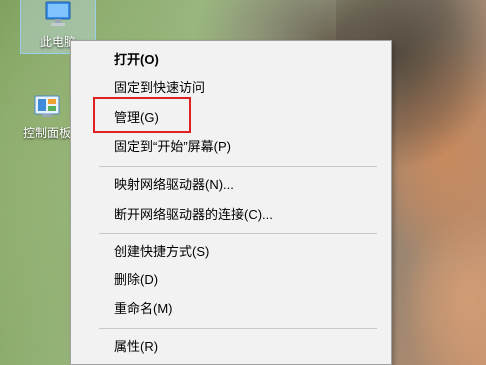  What do you see at coordinates (58, 13) in the screenshot?
I see `computer-icon` at bounding box center [58, 13].